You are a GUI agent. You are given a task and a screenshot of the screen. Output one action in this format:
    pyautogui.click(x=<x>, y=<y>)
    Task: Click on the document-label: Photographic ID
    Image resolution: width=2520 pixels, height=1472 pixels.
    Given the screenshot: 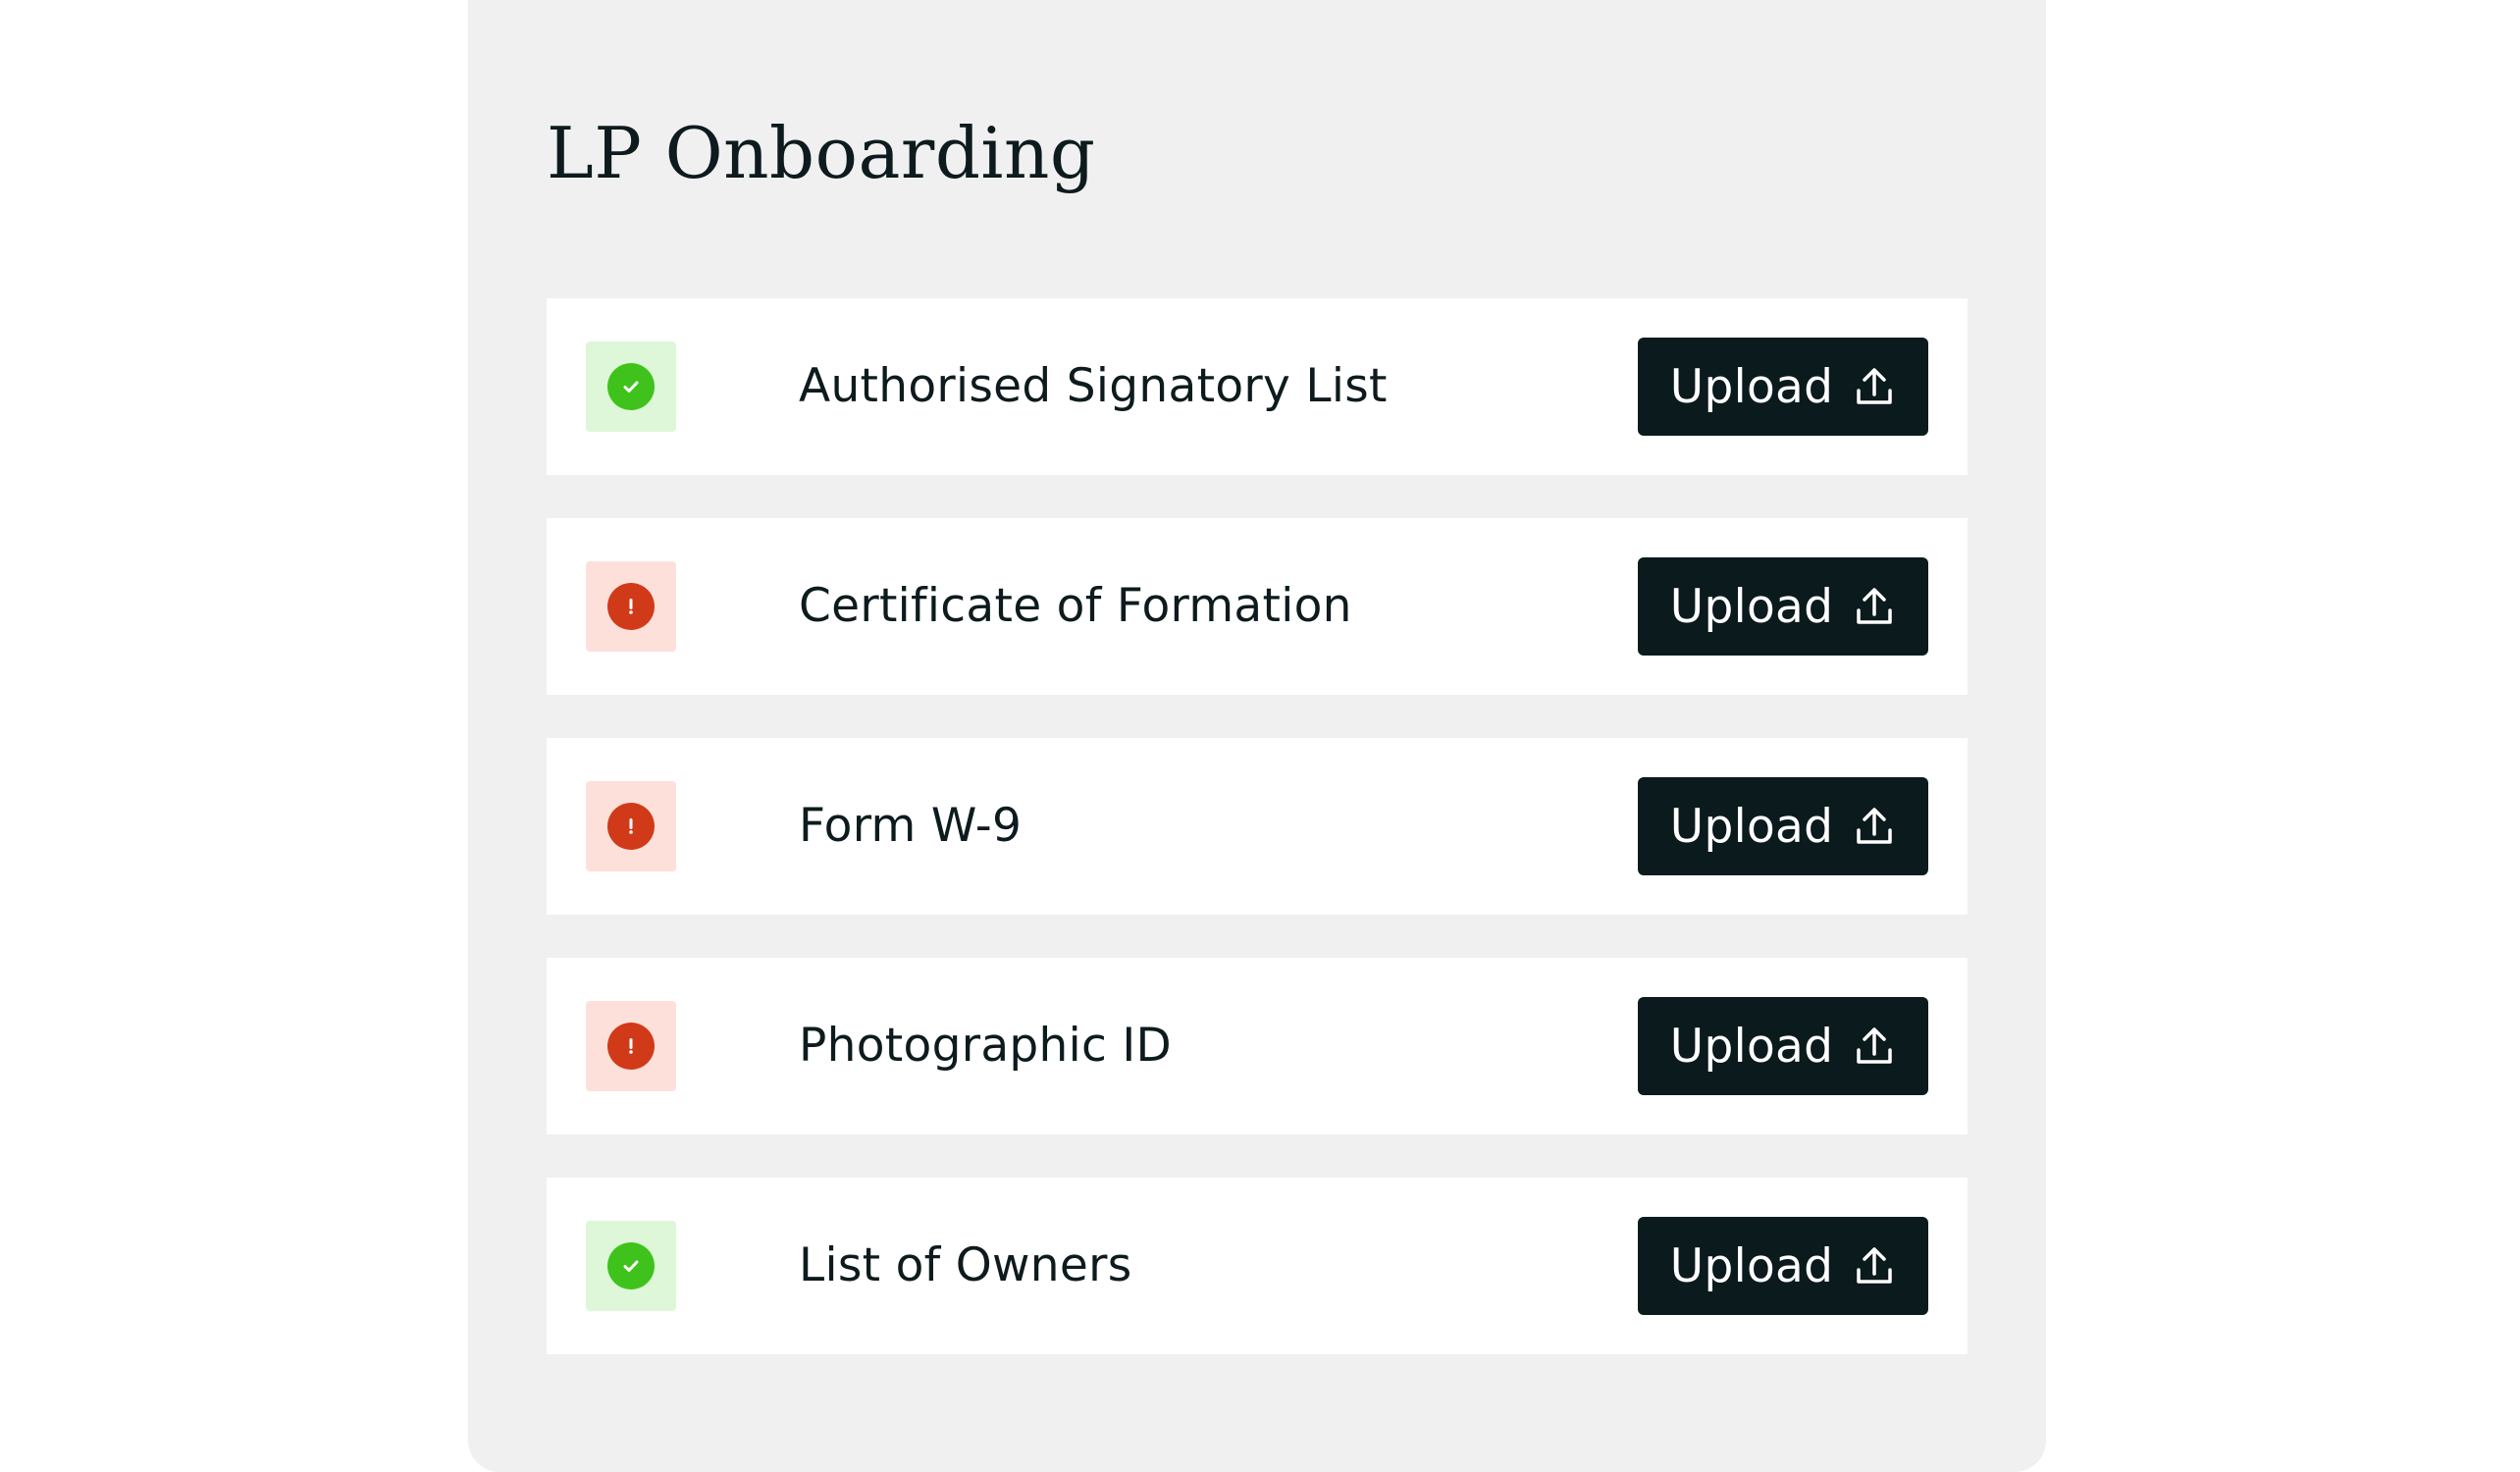 What is the action you would take?
    pyautogui.click(x=986, y=1046)
    